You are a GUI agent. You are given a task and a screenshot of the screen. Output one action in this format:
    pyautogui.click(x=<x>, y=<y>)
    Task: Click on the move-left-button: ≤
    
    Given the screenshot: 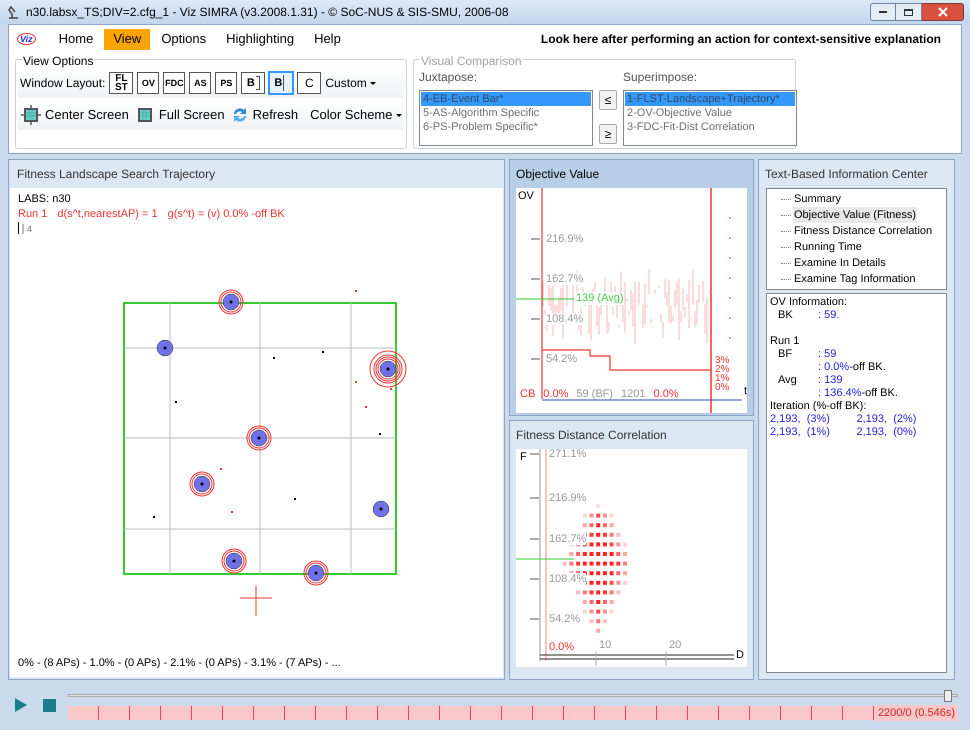 What is the action you would take?
    pyautogui.click(x=608, y=100)
    